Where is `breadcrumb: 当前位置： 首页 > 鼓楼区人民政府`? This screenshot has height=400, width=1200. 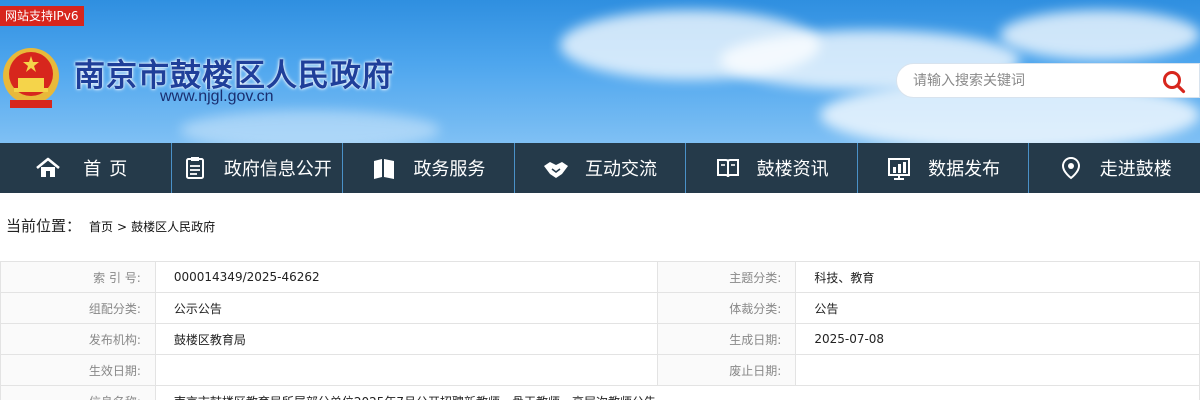 breadcrumb: 当前位置： 首页 > 鼓楼区人民政府 is located at coordinates (110, 225).